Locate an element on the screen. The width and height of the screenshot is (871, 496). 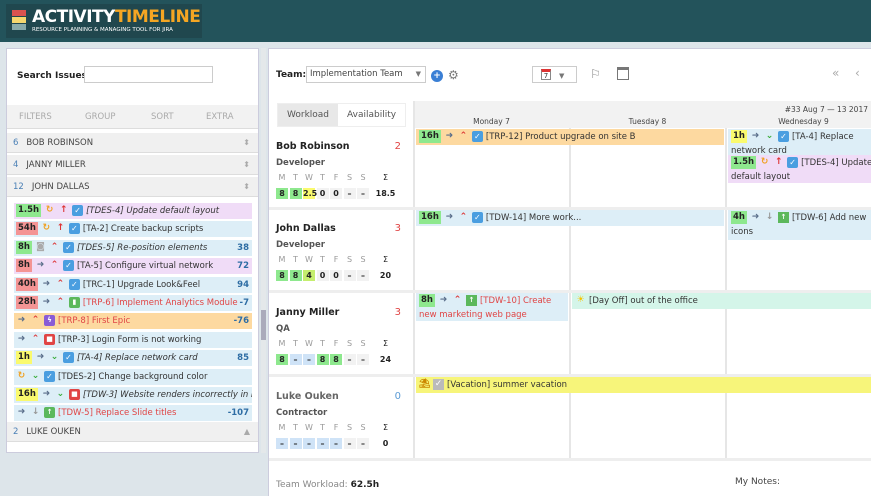
task-row: 8h ◙ ⌃ ✓ [TDES-5] Re-position elements 38 is located at coordinates (133, 247).